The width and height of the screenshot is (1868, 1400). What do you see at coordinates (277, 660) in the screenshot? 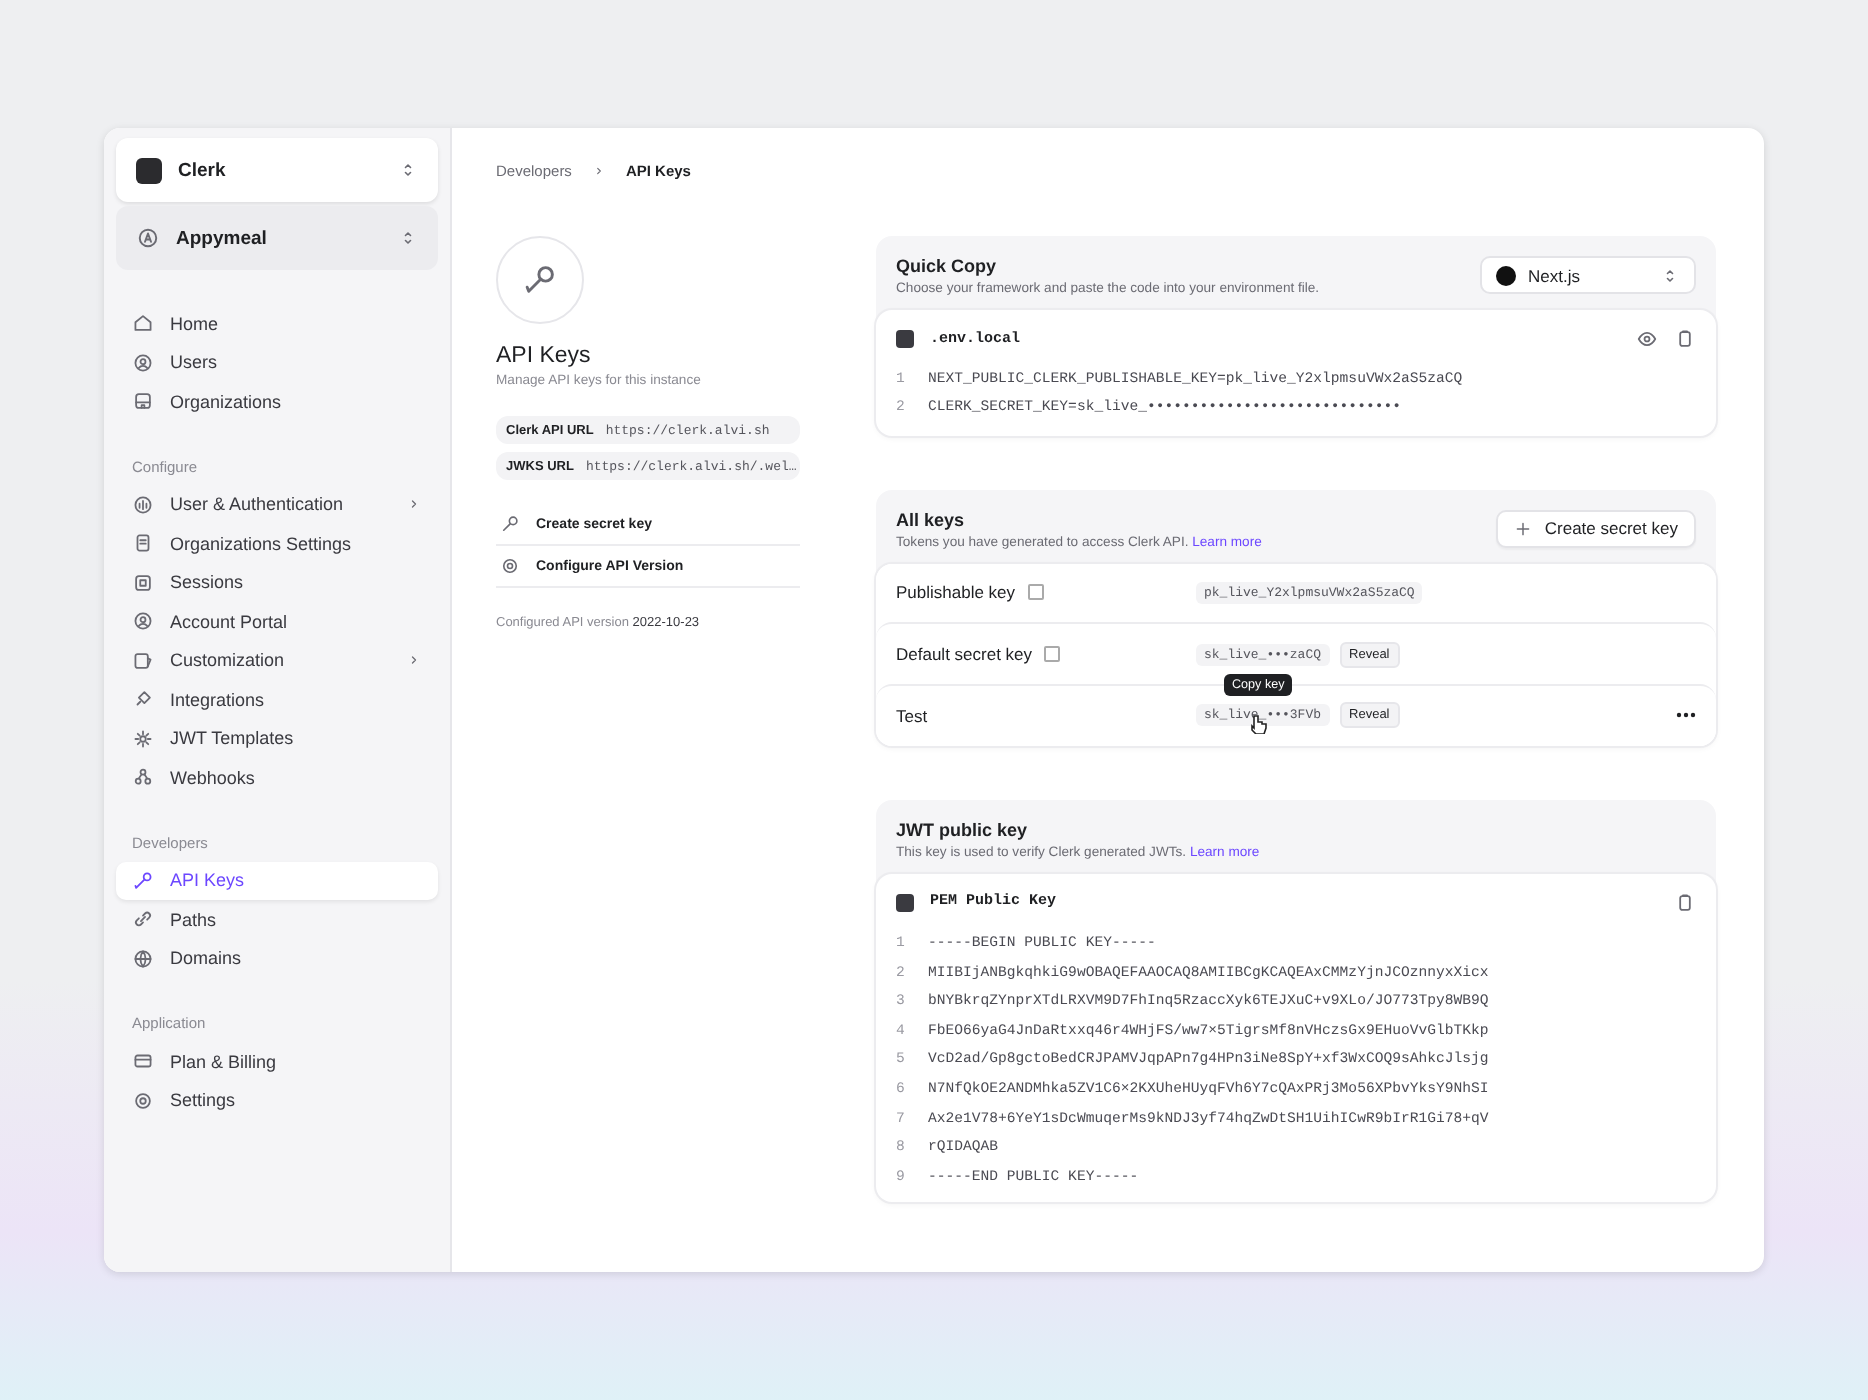
I see `nav-item: Customization` at bounding box center [277, 660].